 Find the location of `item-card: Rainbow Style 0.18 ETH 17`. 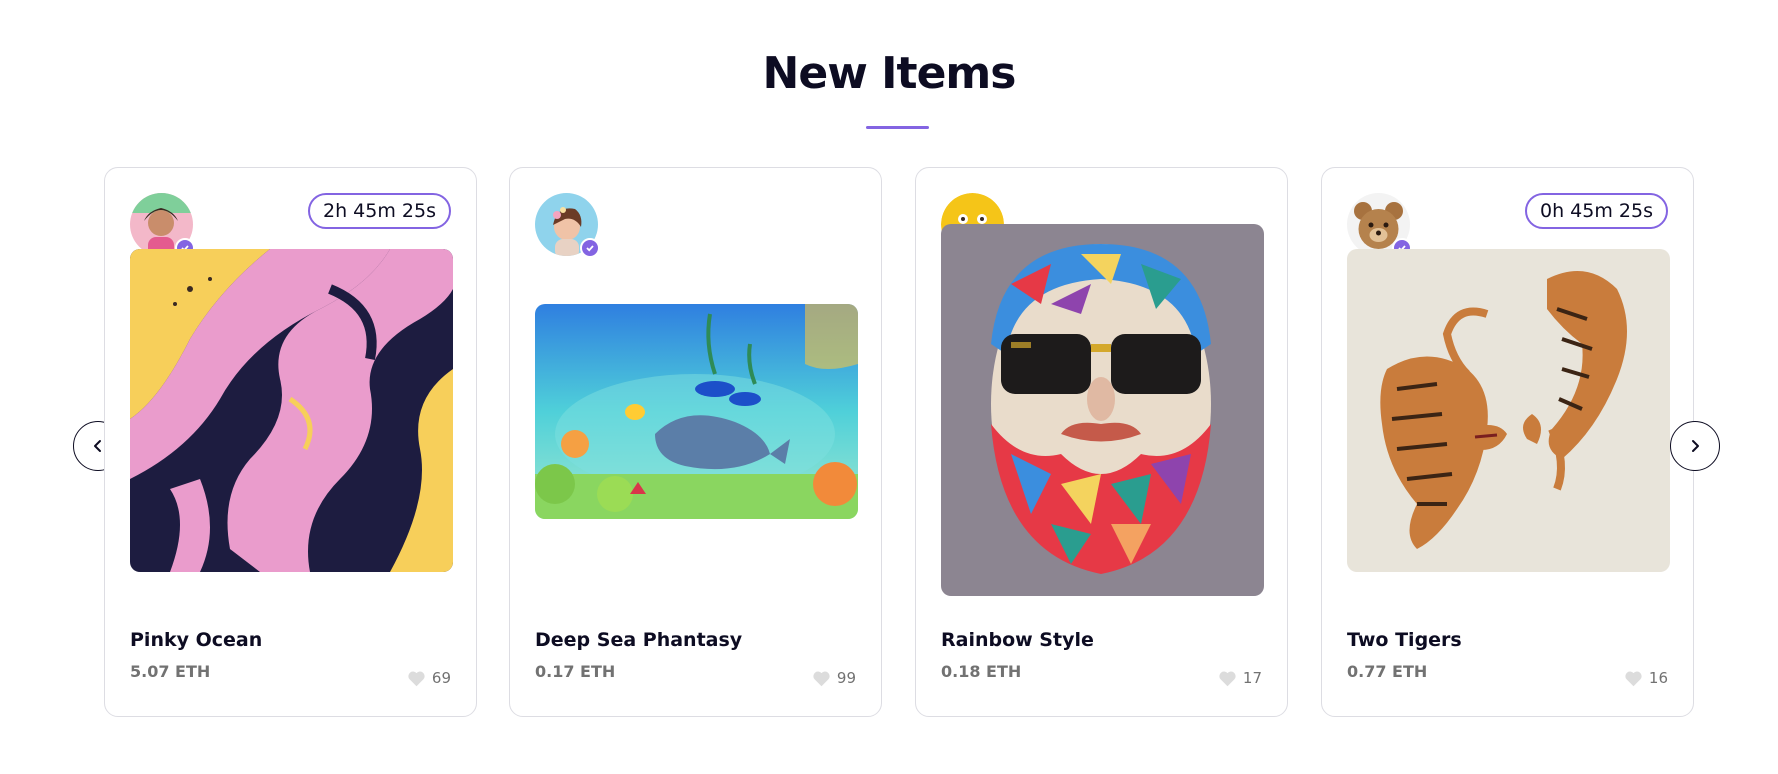

item-card: Rainbow Style 0.18 ETH 17 is located at coordinates (1101, 442).